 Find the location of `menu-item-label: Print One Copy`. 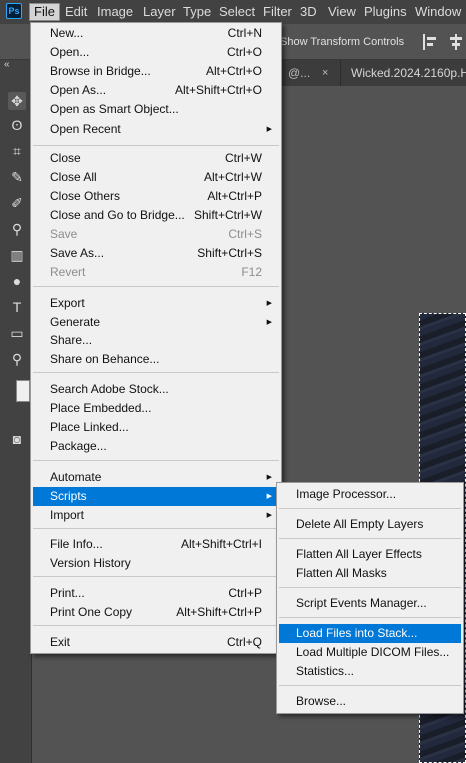

menu-item-label: Print One Copy is located at coordinates (91, 612).